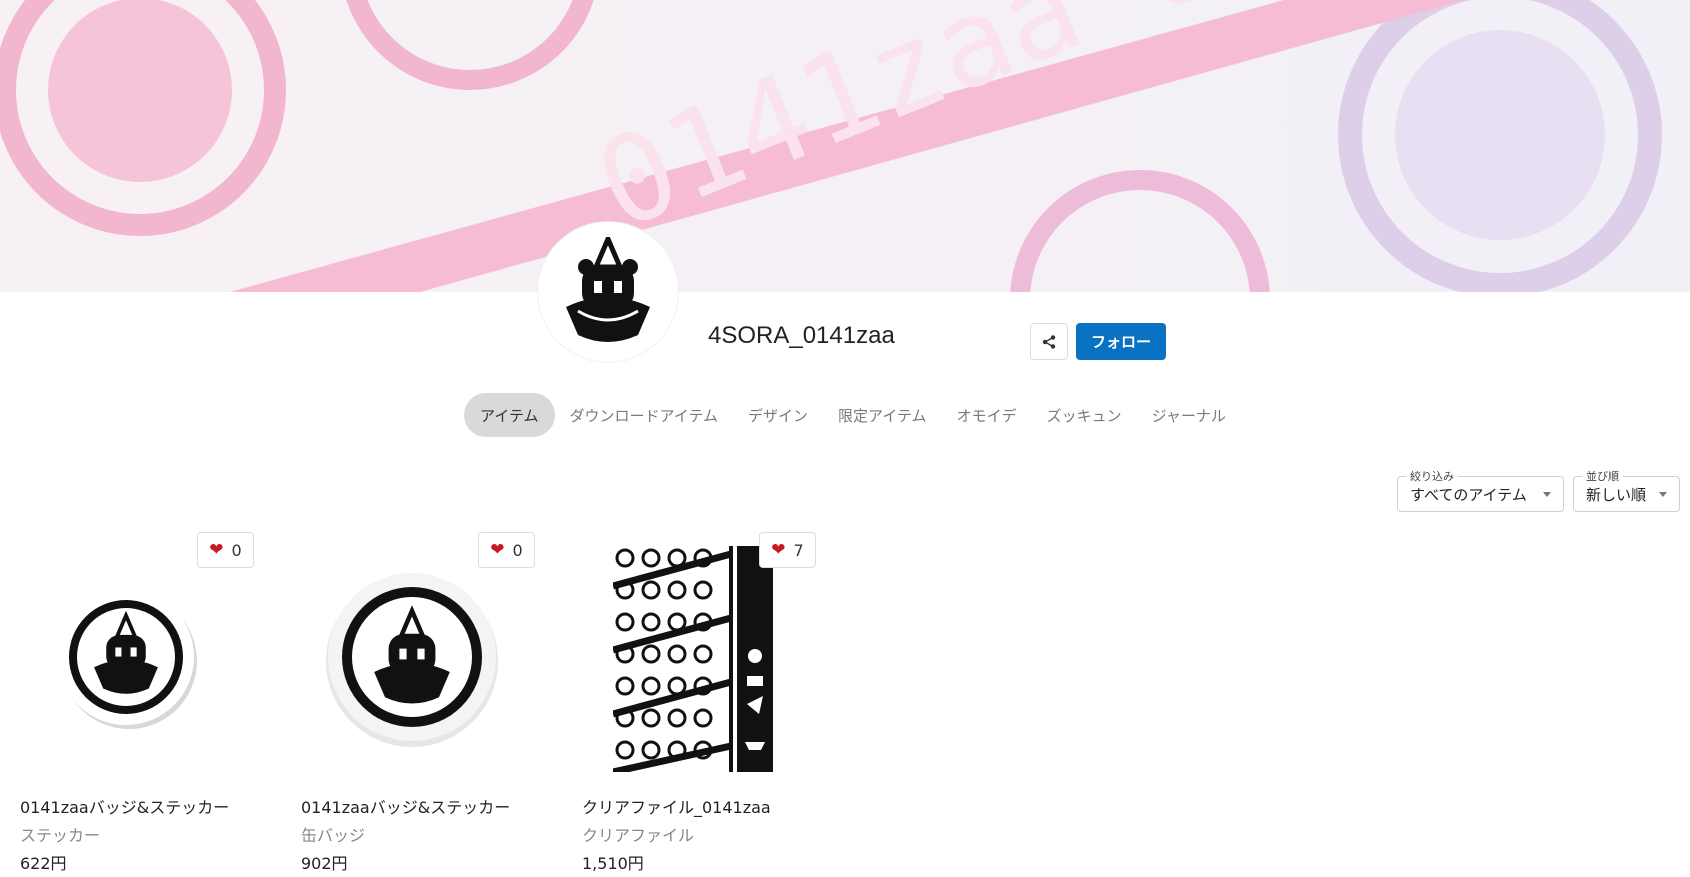  I want to click on tab-zukkyun: ズッキュン, so click(1084, 415).